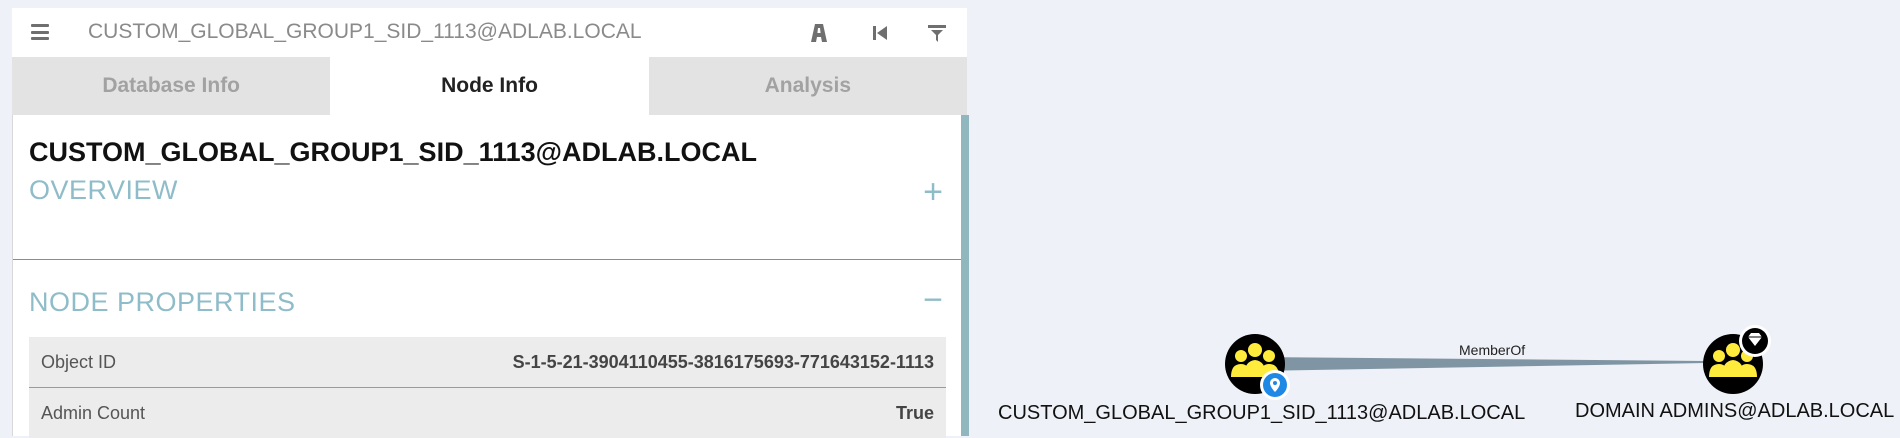 This screenshot has width=1900, height=438. What do you see at coordinates (1492, 350) in the screenshot?
I see `edge-label: MemberOf` at bounding box center [1492, 350].